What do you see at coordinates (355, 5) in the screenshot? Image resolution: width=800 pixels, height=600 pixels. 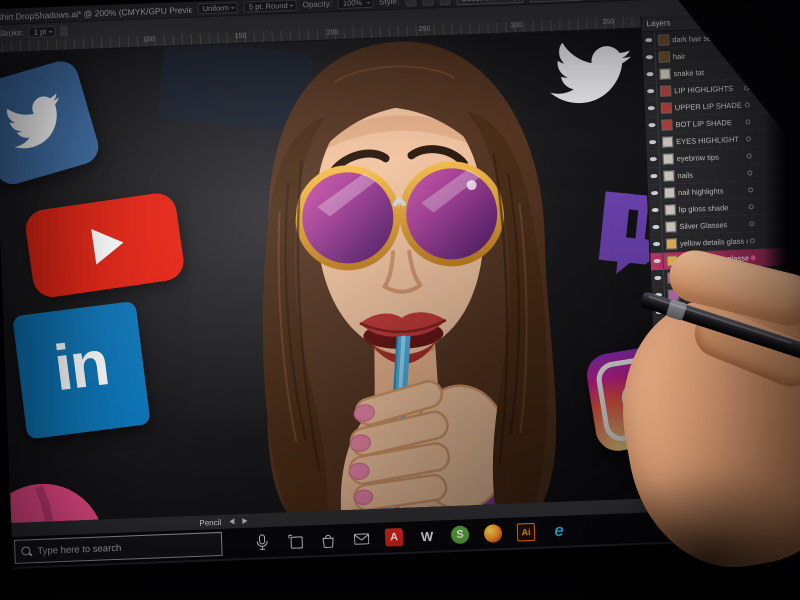 I see `opacity-value-dropdown: 100%` at bounding box center [355, 5].